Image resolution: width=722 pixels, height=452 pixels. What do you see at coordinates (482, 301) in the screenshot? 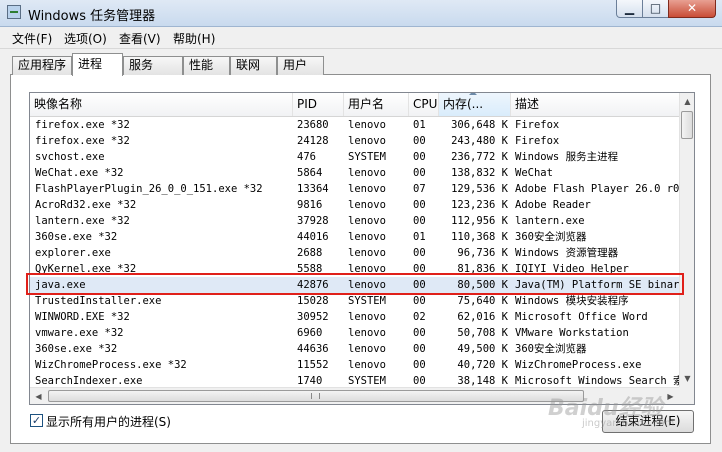
I see `cell-memory: 75,640 K` at bounding box center [482, 301].